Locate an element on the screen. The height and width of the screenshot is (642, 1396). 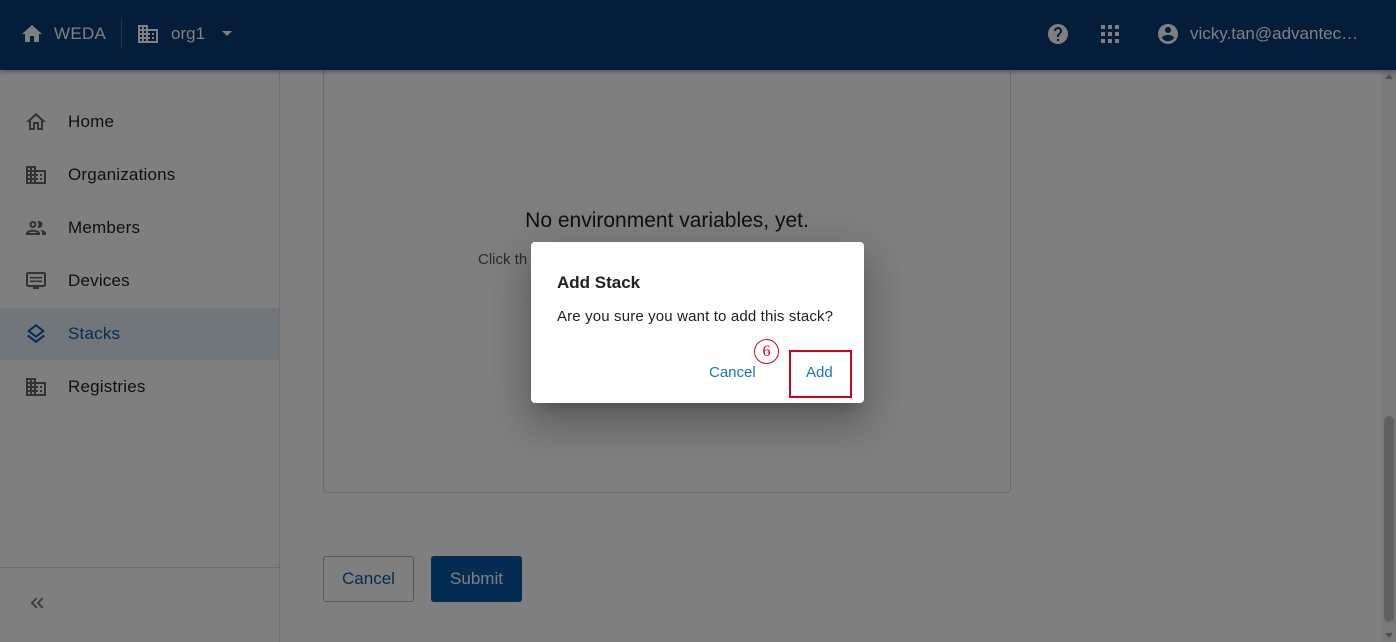
dialog-title: Add Stack is located at coordinates (599, 282).